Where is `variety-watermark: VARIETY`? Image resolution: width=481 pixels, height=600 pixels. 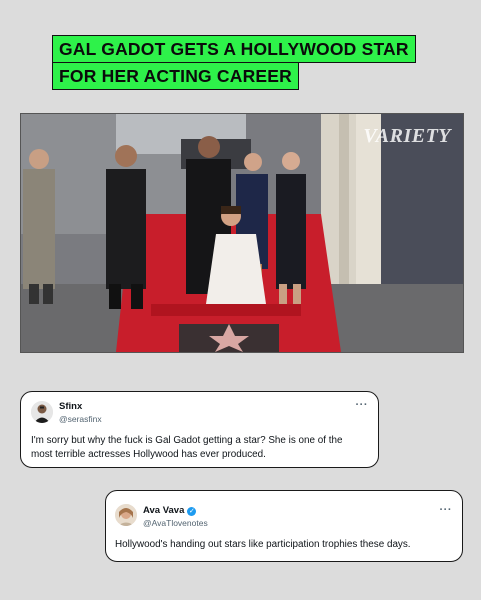 variety-watermark: VARIETY is located at coordinates (407, 136).